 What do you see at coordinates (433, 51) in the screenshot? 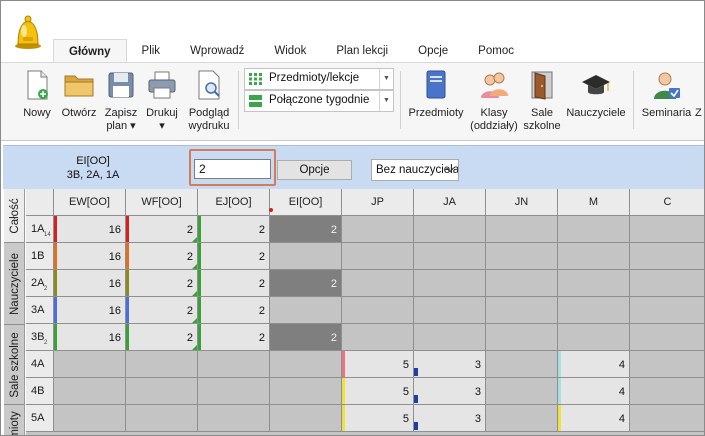
I see `tab-opcje: Opcje` at bounding box center [433, 51].